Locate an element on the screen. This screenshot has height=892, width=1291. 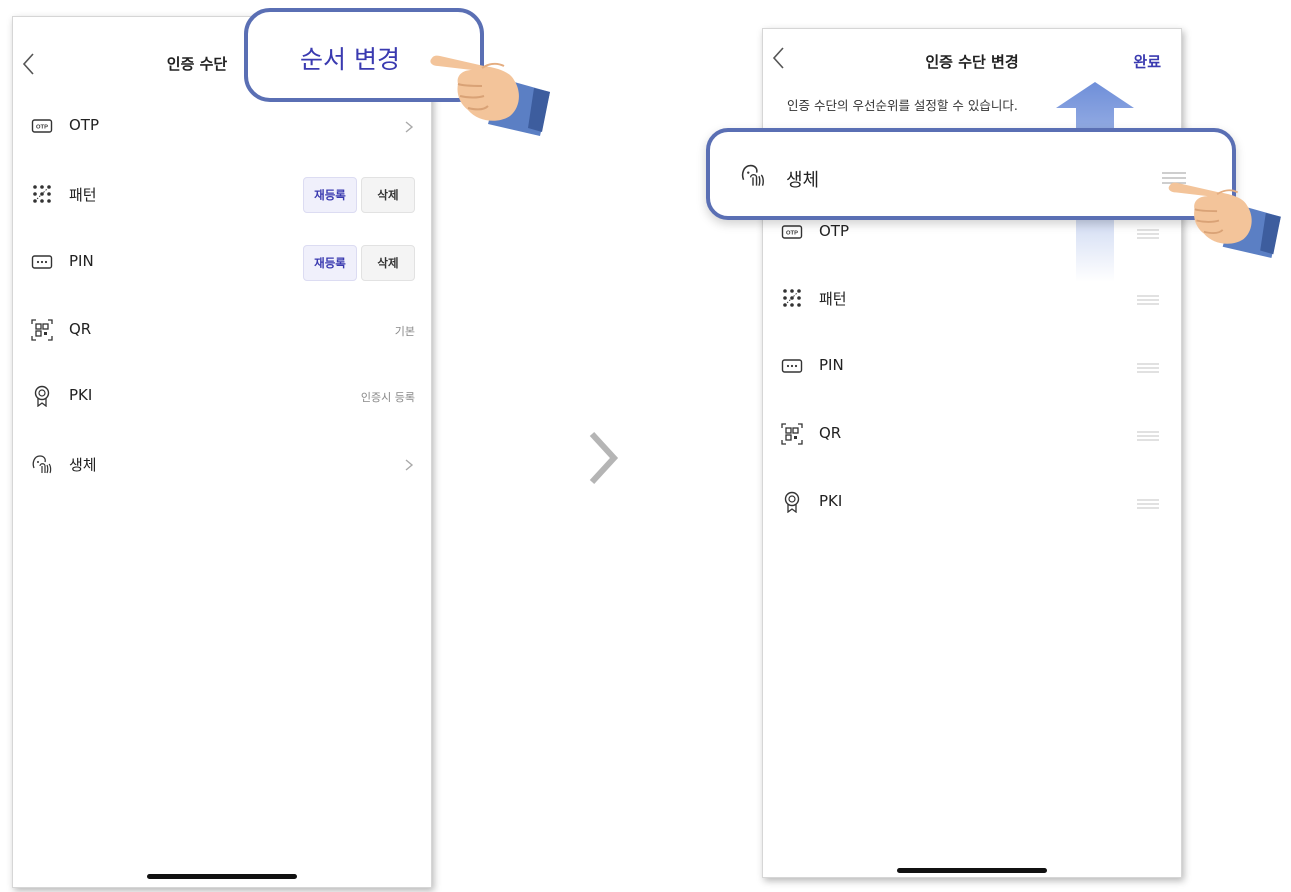
list-item-pki: PKI is located at coordinates (972, 503).